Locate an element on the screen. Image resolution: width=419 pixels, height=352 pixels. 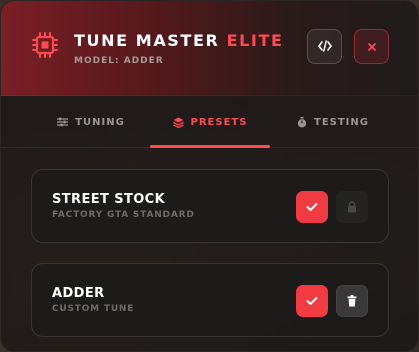
tab-presets: PRESETS is located at coordinates (210, 122).